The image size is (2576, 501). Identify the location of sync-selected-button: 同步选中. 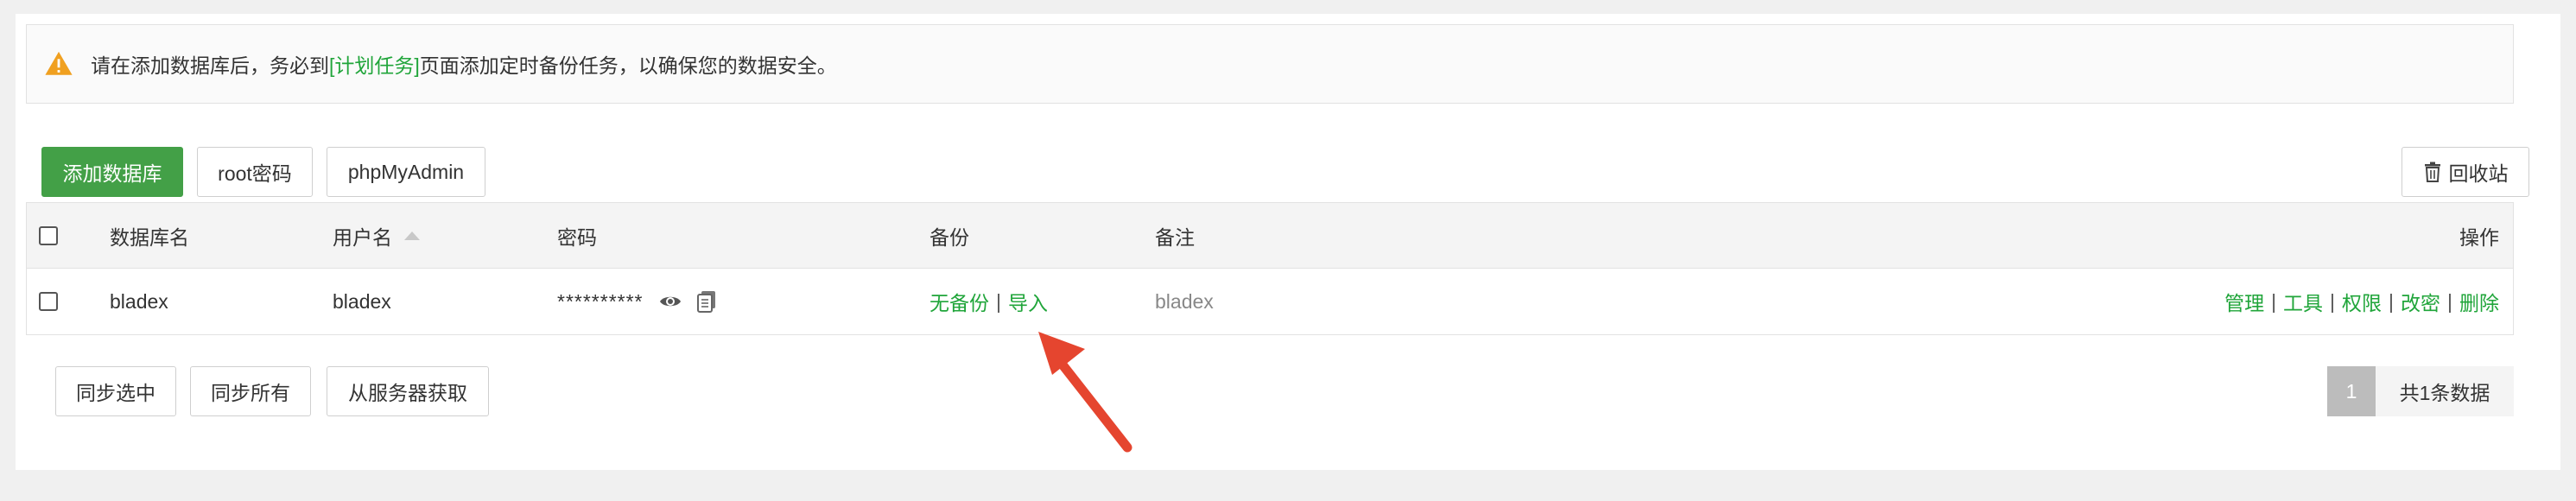
(115, 391).